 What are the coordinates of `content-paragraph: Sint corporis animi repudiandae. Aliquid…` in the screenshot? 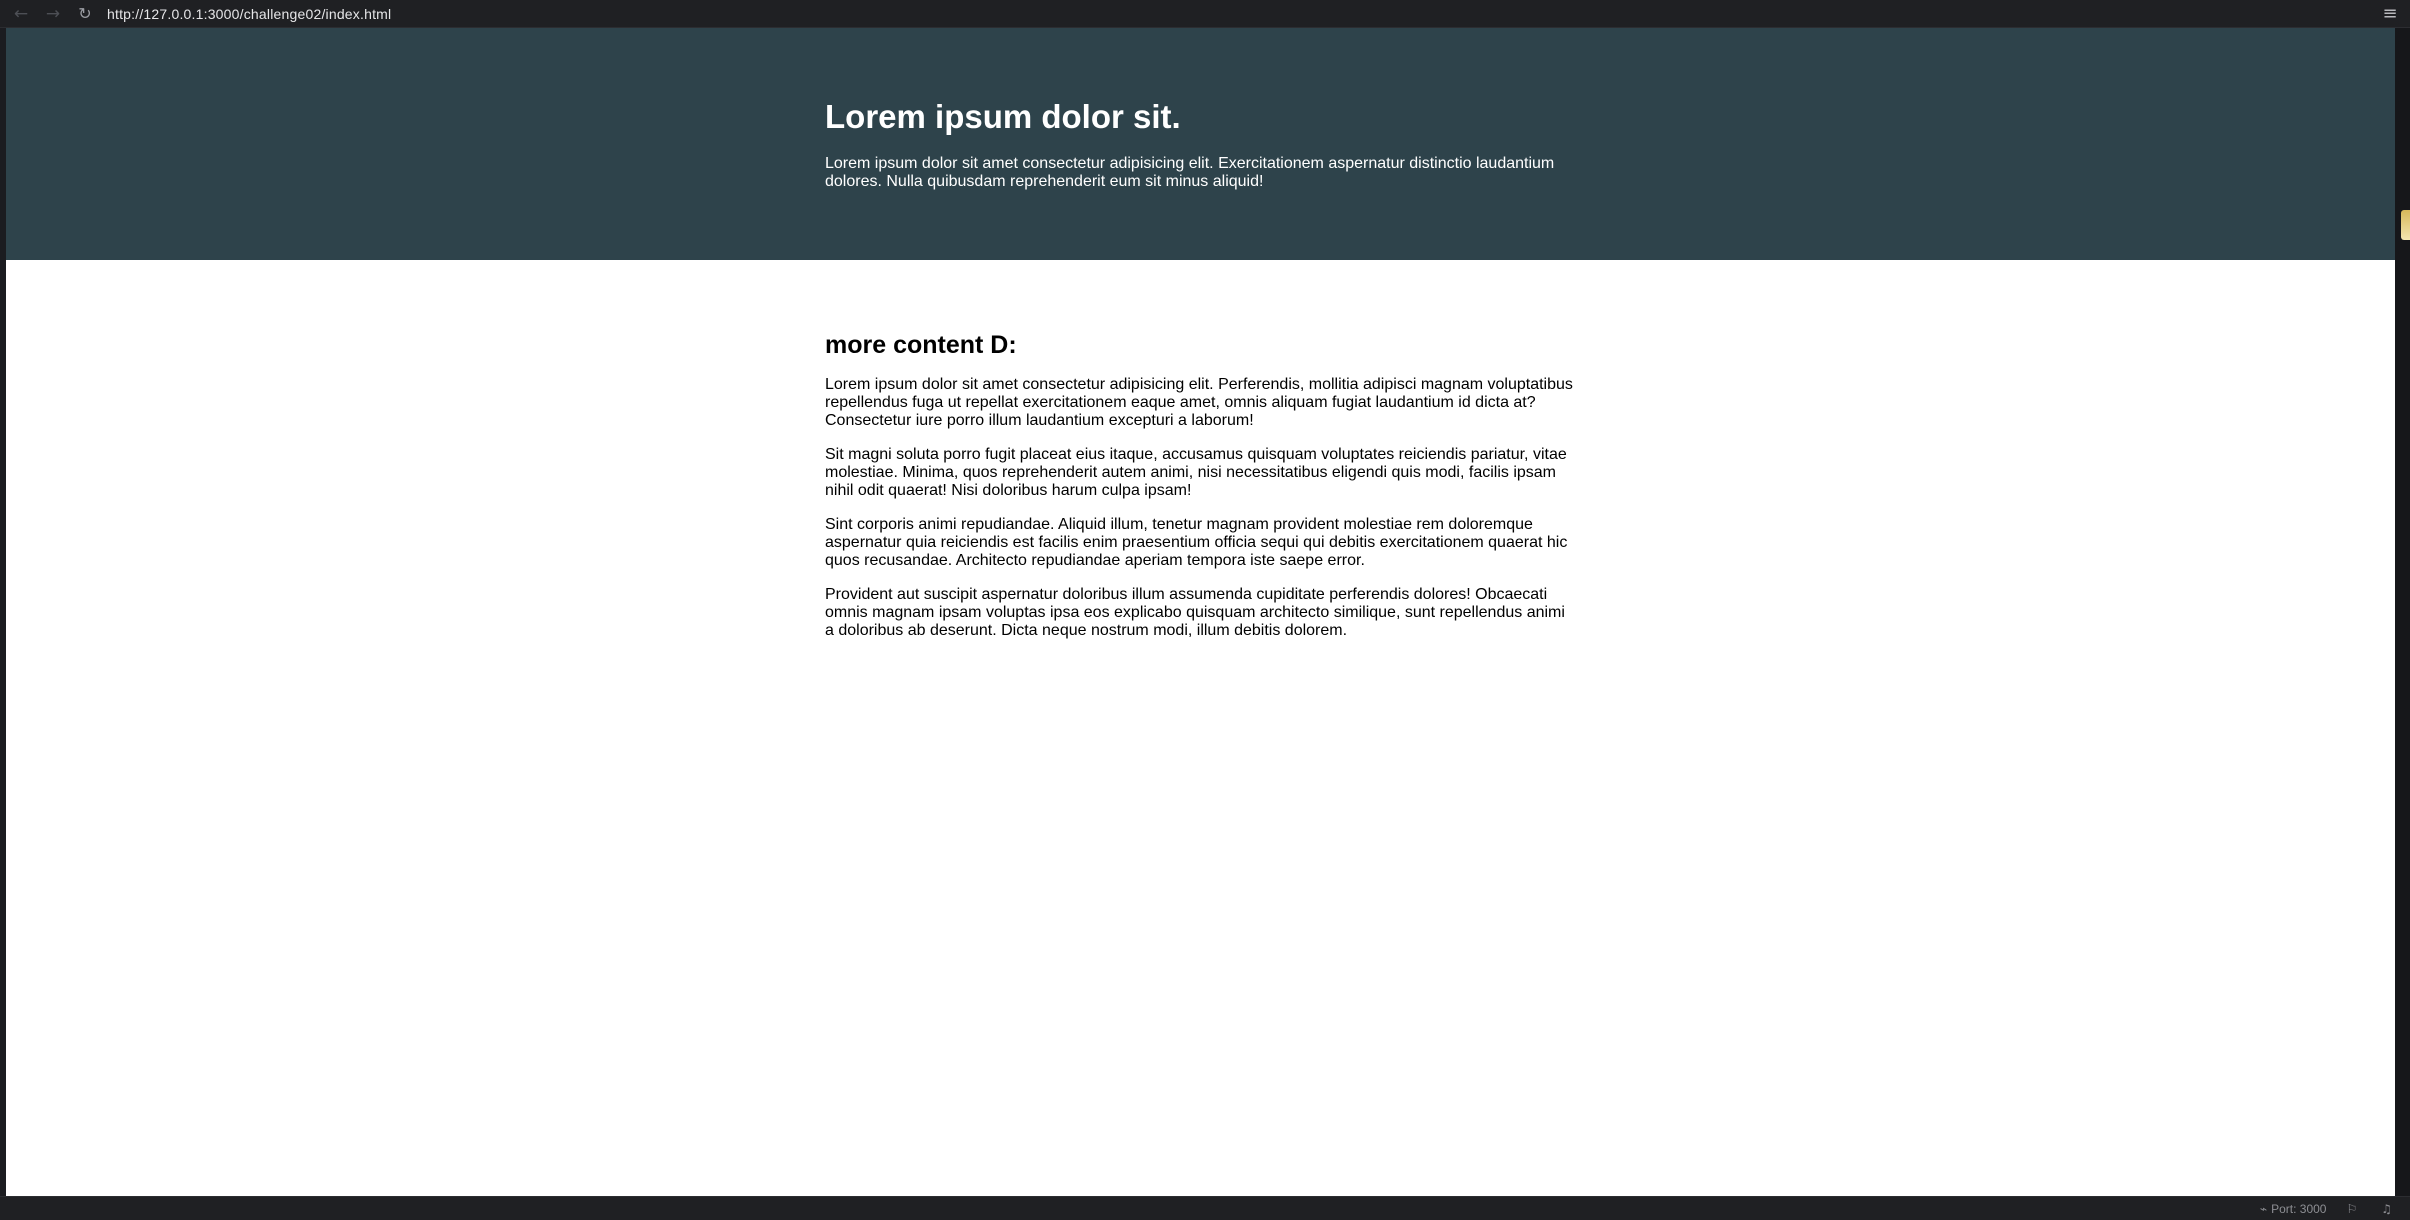 It's located at (1196, 542).